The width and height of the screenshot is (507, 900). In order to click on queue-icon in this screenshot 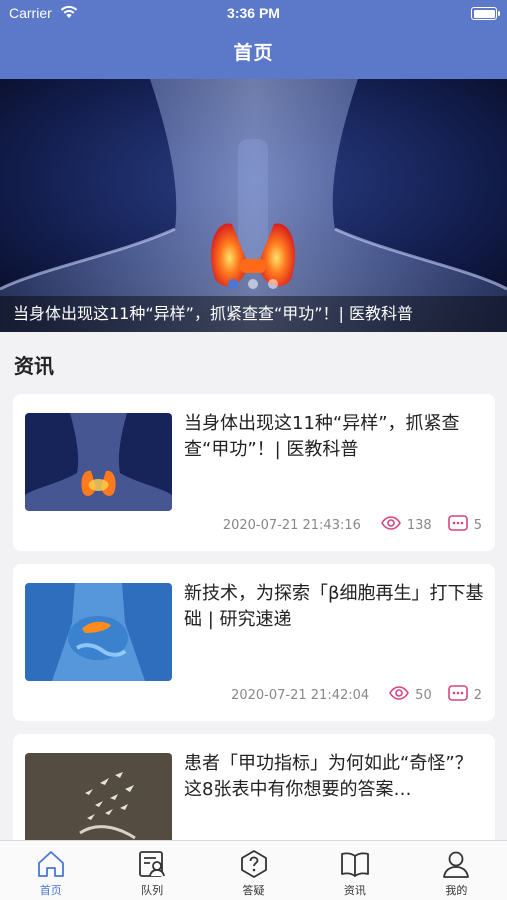, I will do `click(152, 864)`.